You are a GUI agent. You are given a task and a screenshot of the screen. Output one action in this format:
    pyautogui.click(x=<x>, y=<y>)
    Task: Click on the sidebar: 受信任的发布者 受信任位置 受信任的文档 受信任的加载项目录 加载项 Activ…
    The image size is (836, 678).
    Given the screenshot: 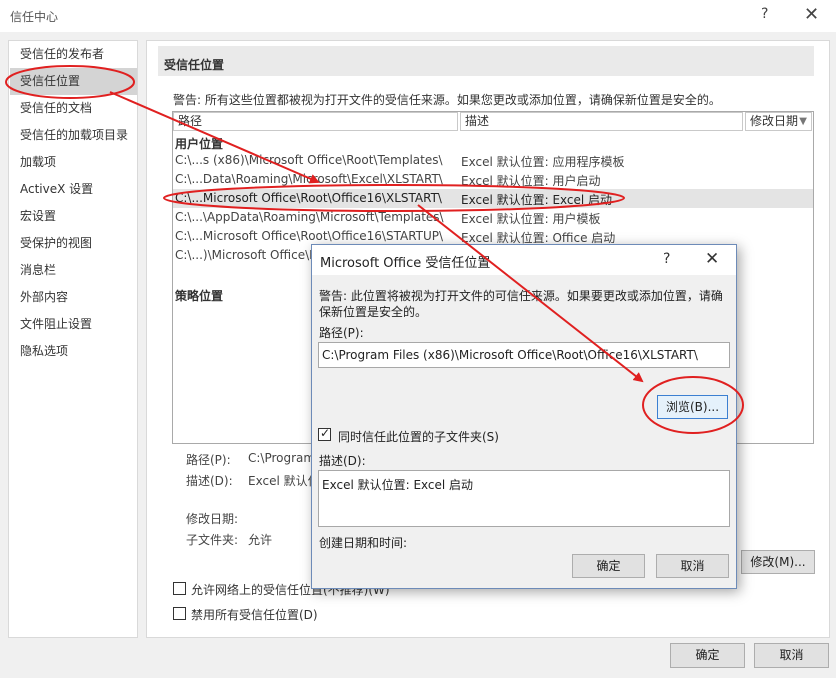 What is the action you would take?
    pyautogui.click(x=73, y=339)
    